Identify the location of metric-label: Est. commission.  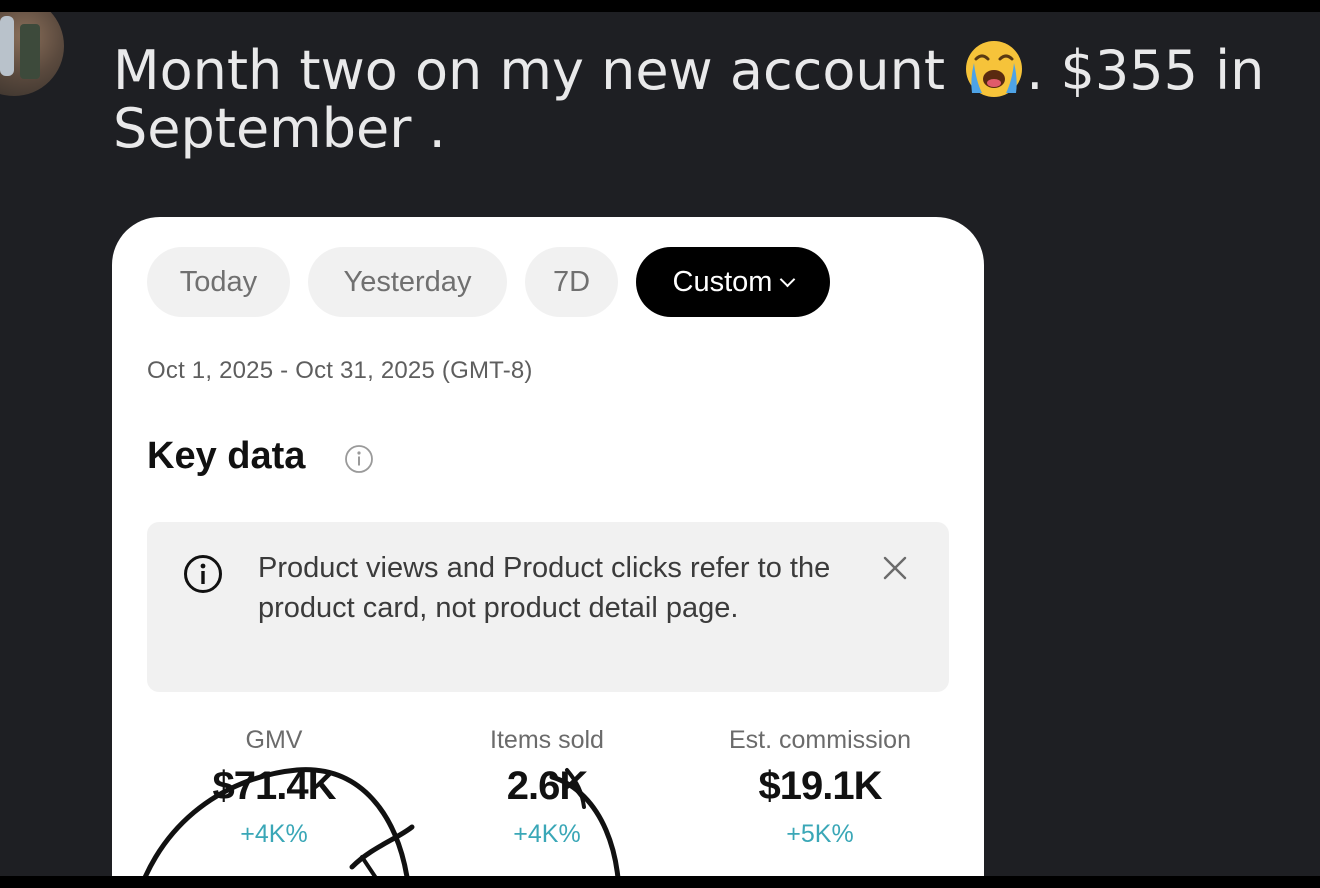
(820, 740).